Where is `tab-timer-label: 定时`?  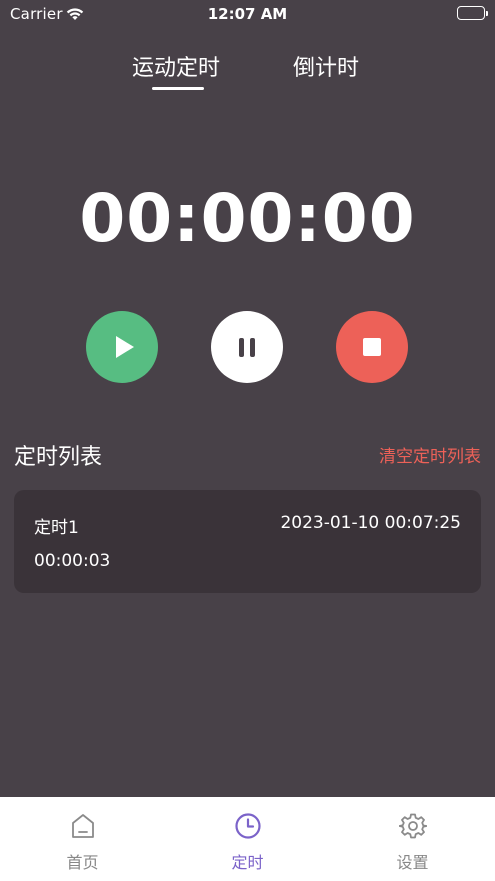 tab-timer-label: 定时 is located at coordinates (247, 862).